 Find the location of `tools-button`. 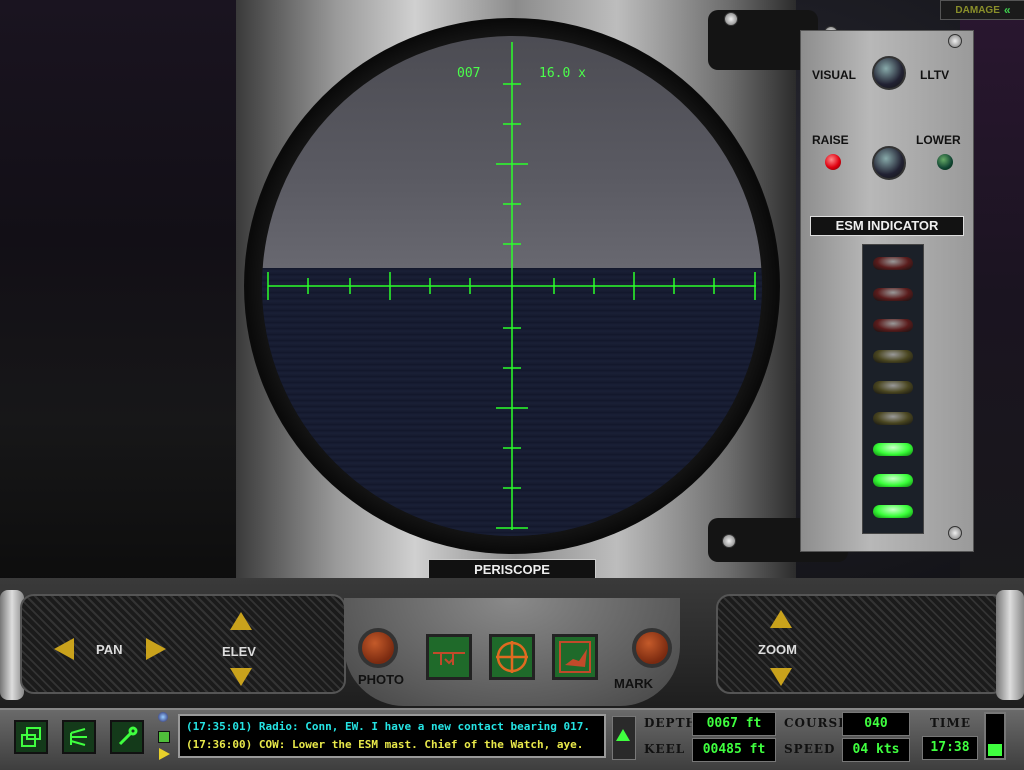

tools-button is located at coordinates (127, 737).